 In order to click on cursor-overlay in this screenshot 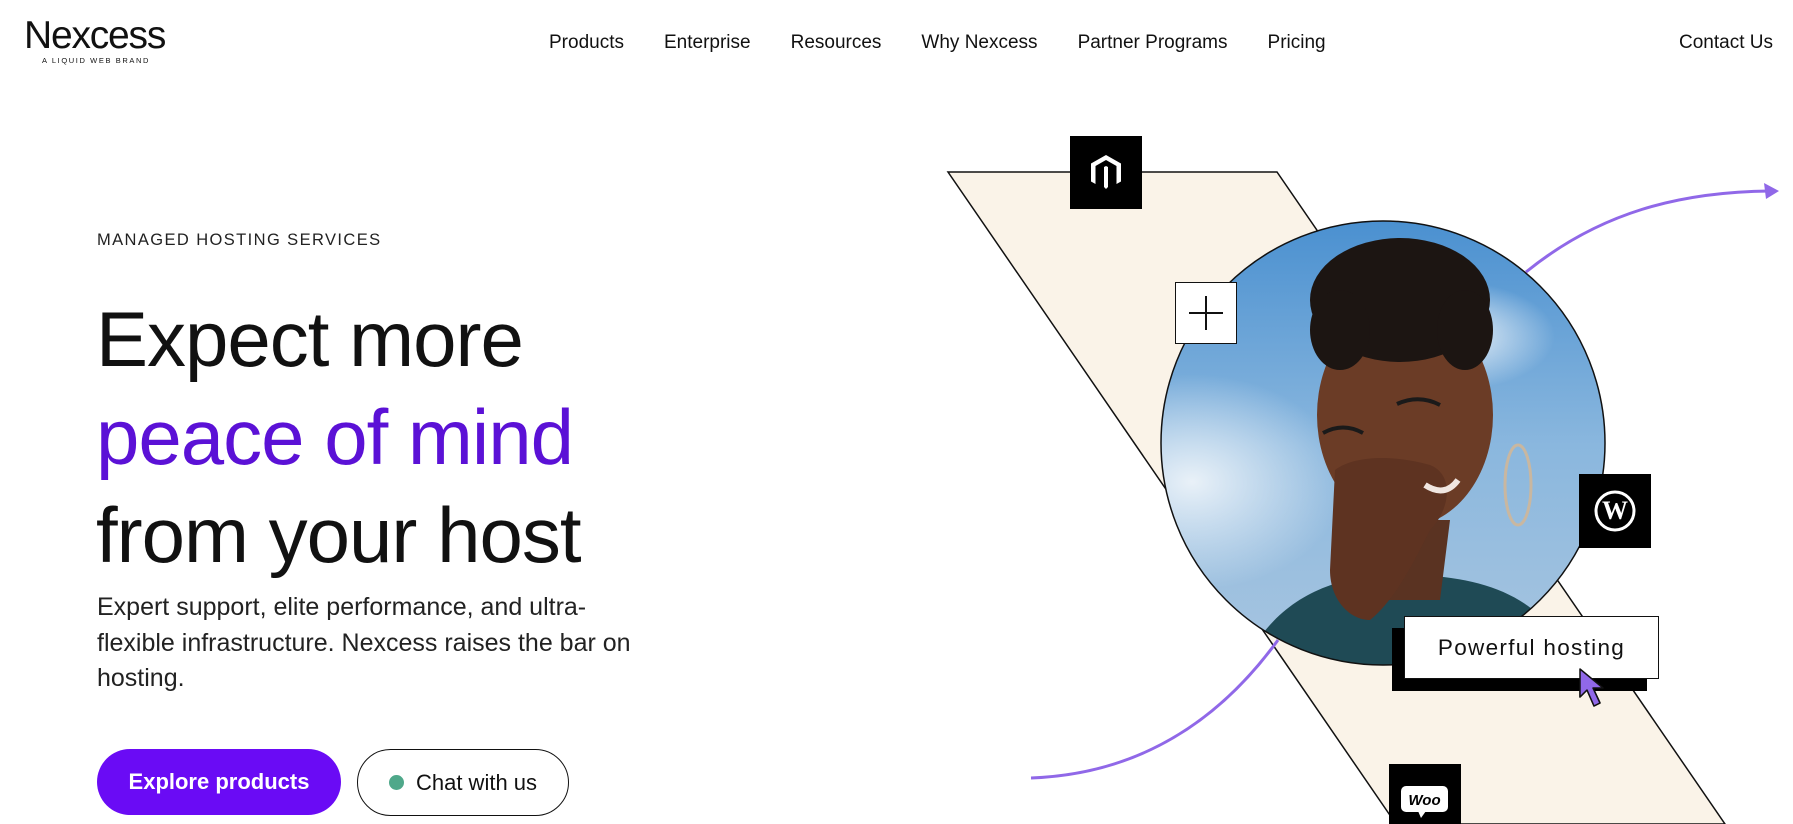, I will do `click(1591, 687)`.